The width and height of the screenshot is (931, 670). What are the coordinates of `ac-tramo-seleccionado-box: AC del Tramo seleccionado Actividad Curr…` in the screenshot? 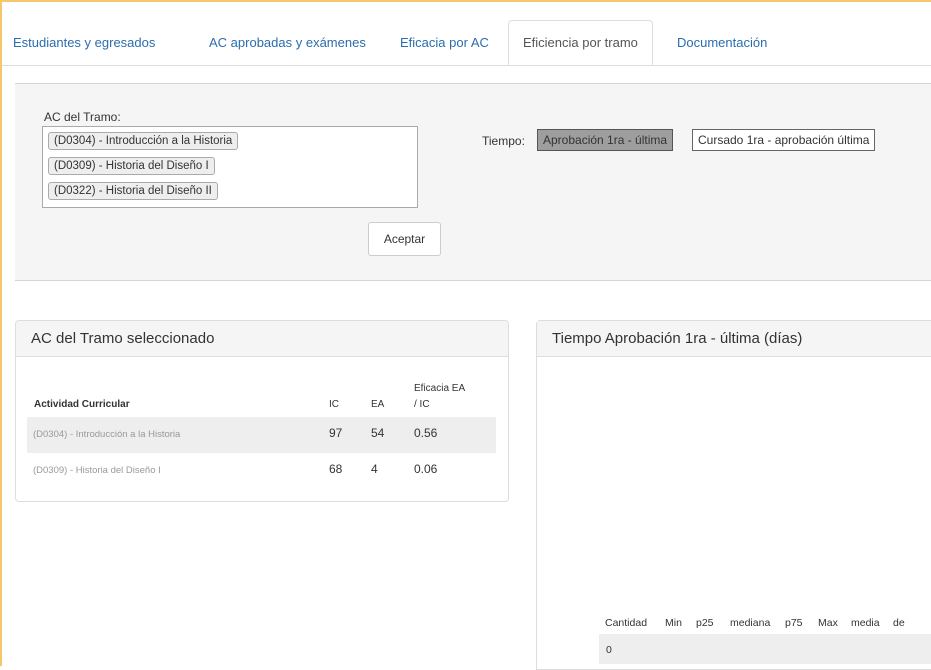 It's located at (262, 411).